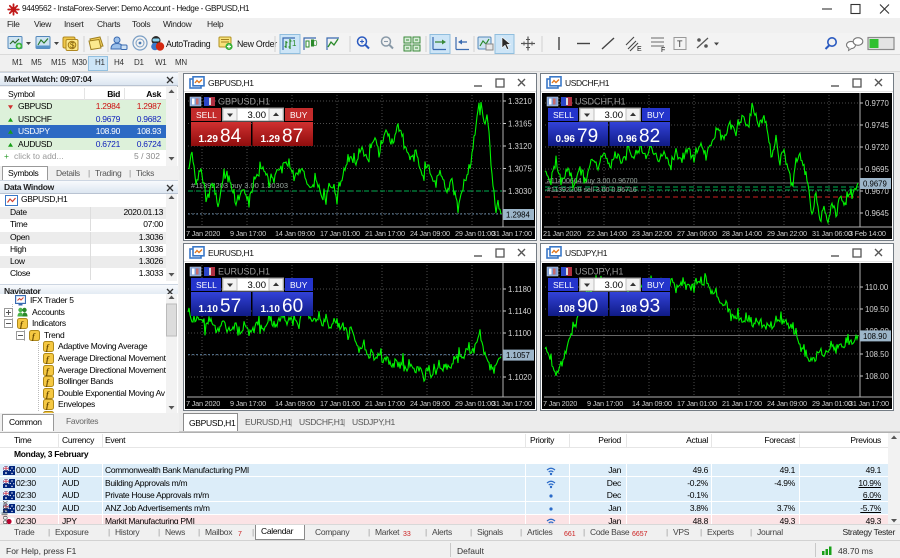  I want to click on svg-text: 87, so click(292, 136).